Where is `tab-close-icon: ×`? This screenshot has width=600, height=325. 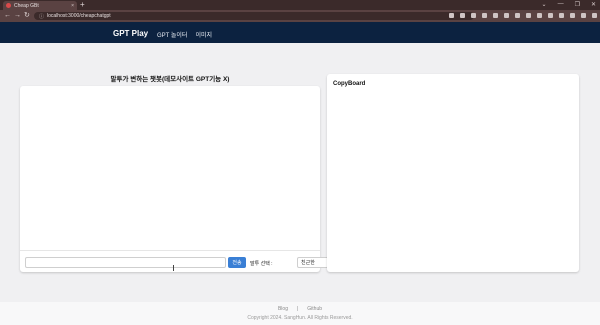 tab-close-icon: × is located at coordinates (72, 6).